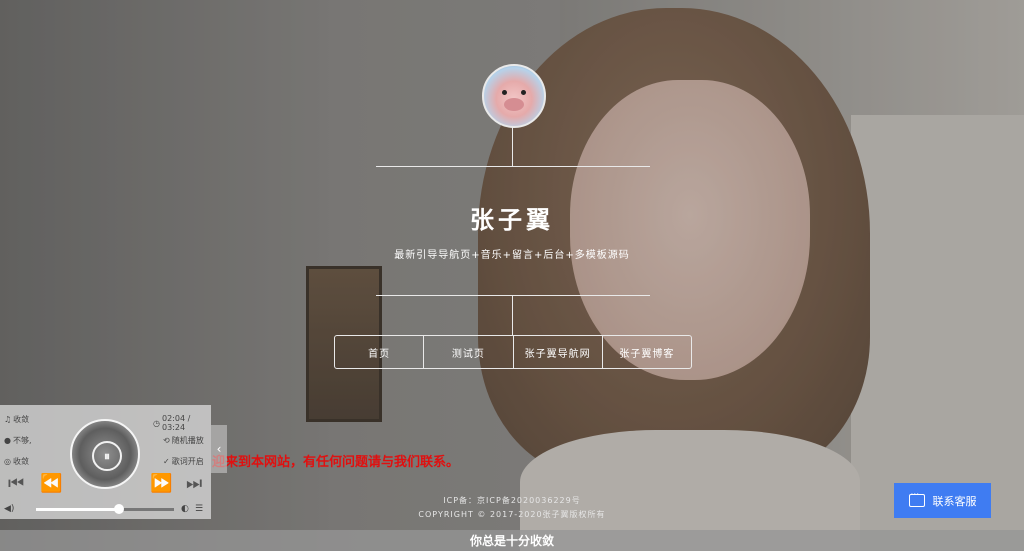 This screenshot has width=1024, height=551. What do you see at coordinates (9, 509) in the screenshot?
I see `volume-icon: ◀)` at bounding box center [9, 509].